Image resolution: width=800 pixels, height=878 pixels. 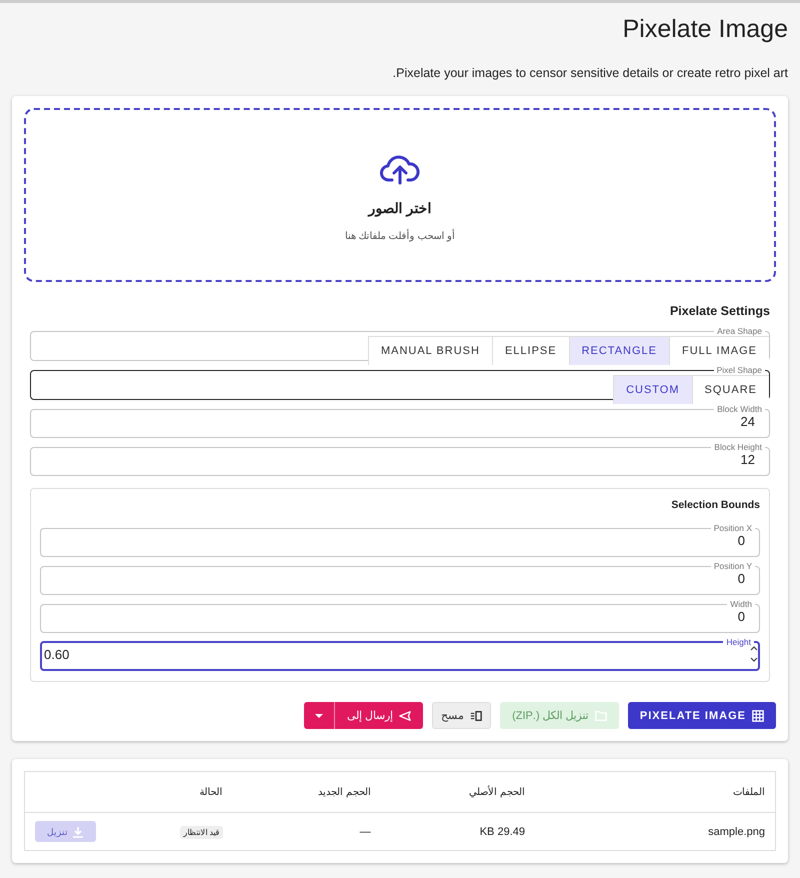 What do you see at coordinates (715, 505) in the screenshot?
I see `panel-title: Selection Bounds` at bounding box center [715, 505].